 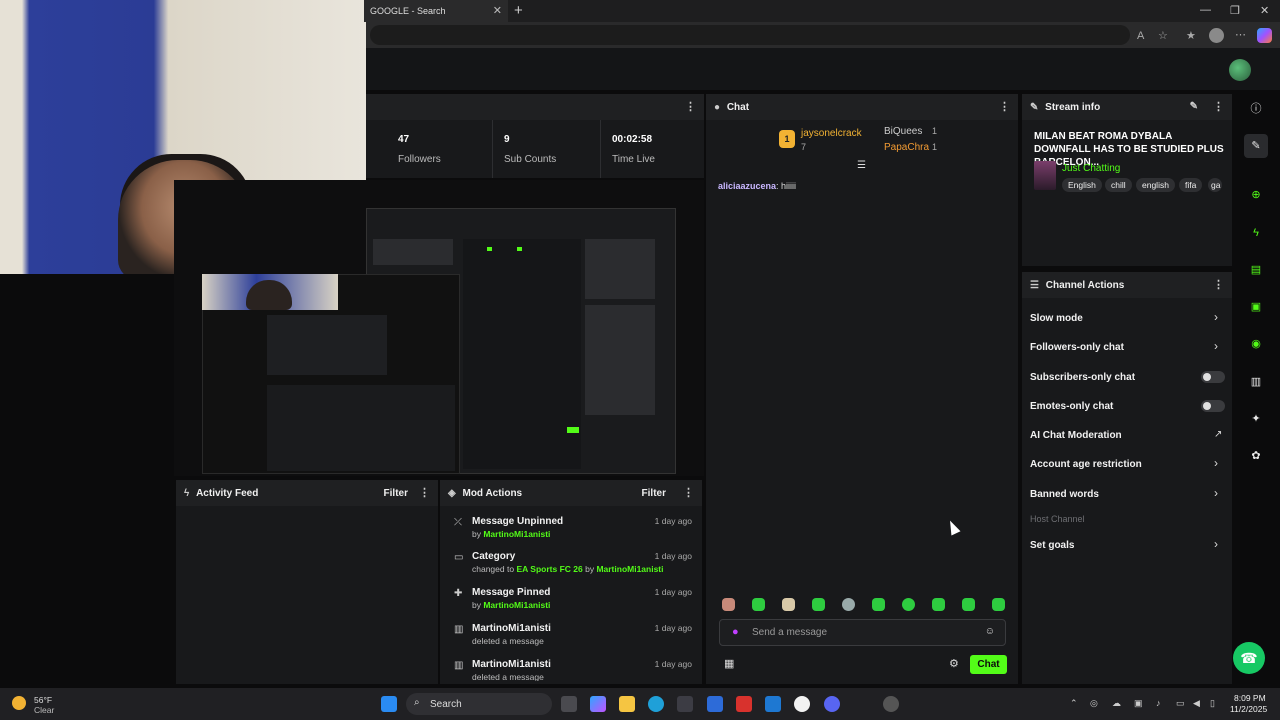 I want to click on banned-words-item: Banned words, so click(x=1064, y=494).